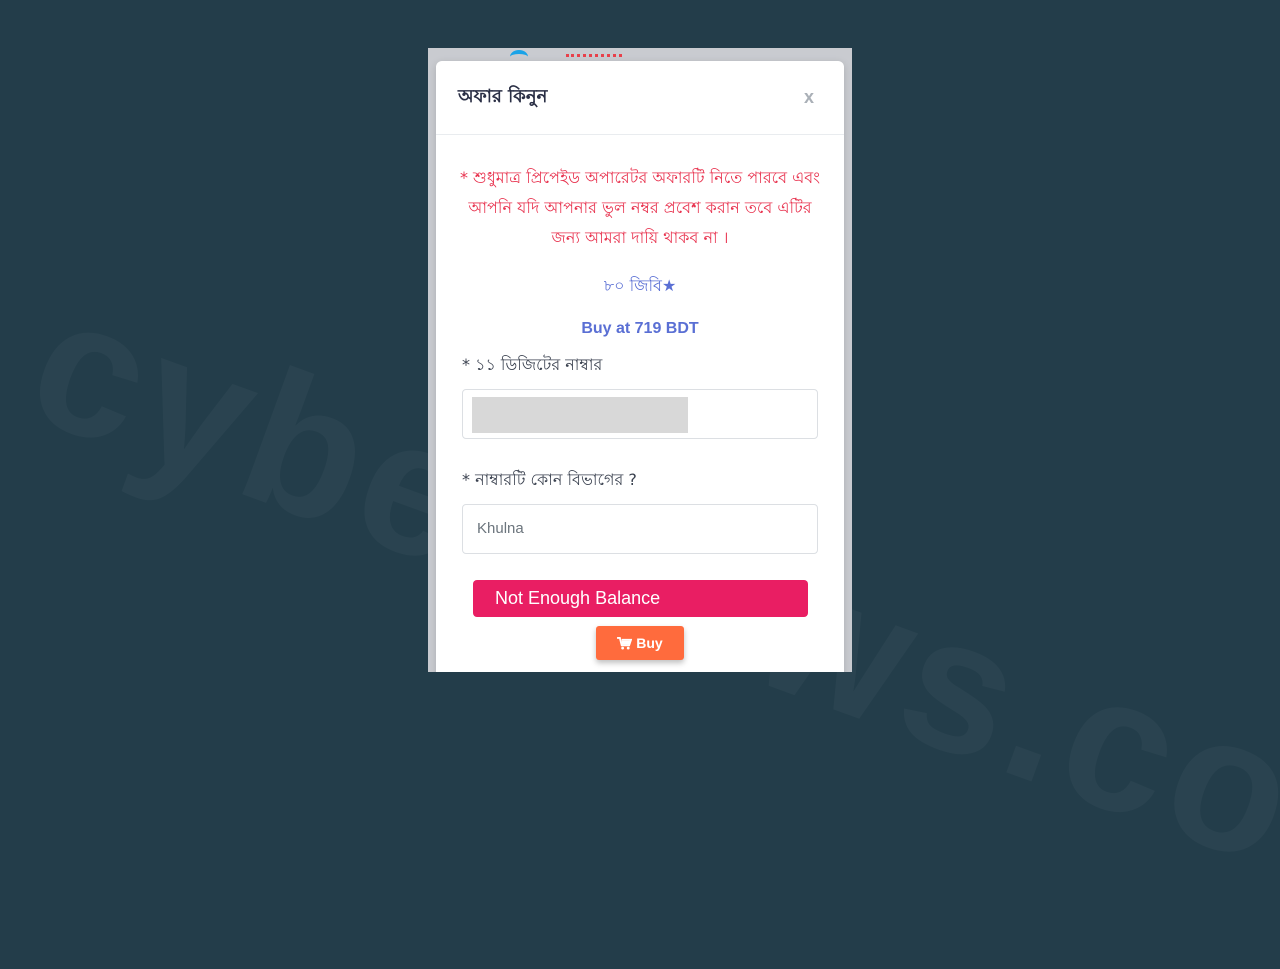  I want to click on buy-button: Buy, so click(640, 643).